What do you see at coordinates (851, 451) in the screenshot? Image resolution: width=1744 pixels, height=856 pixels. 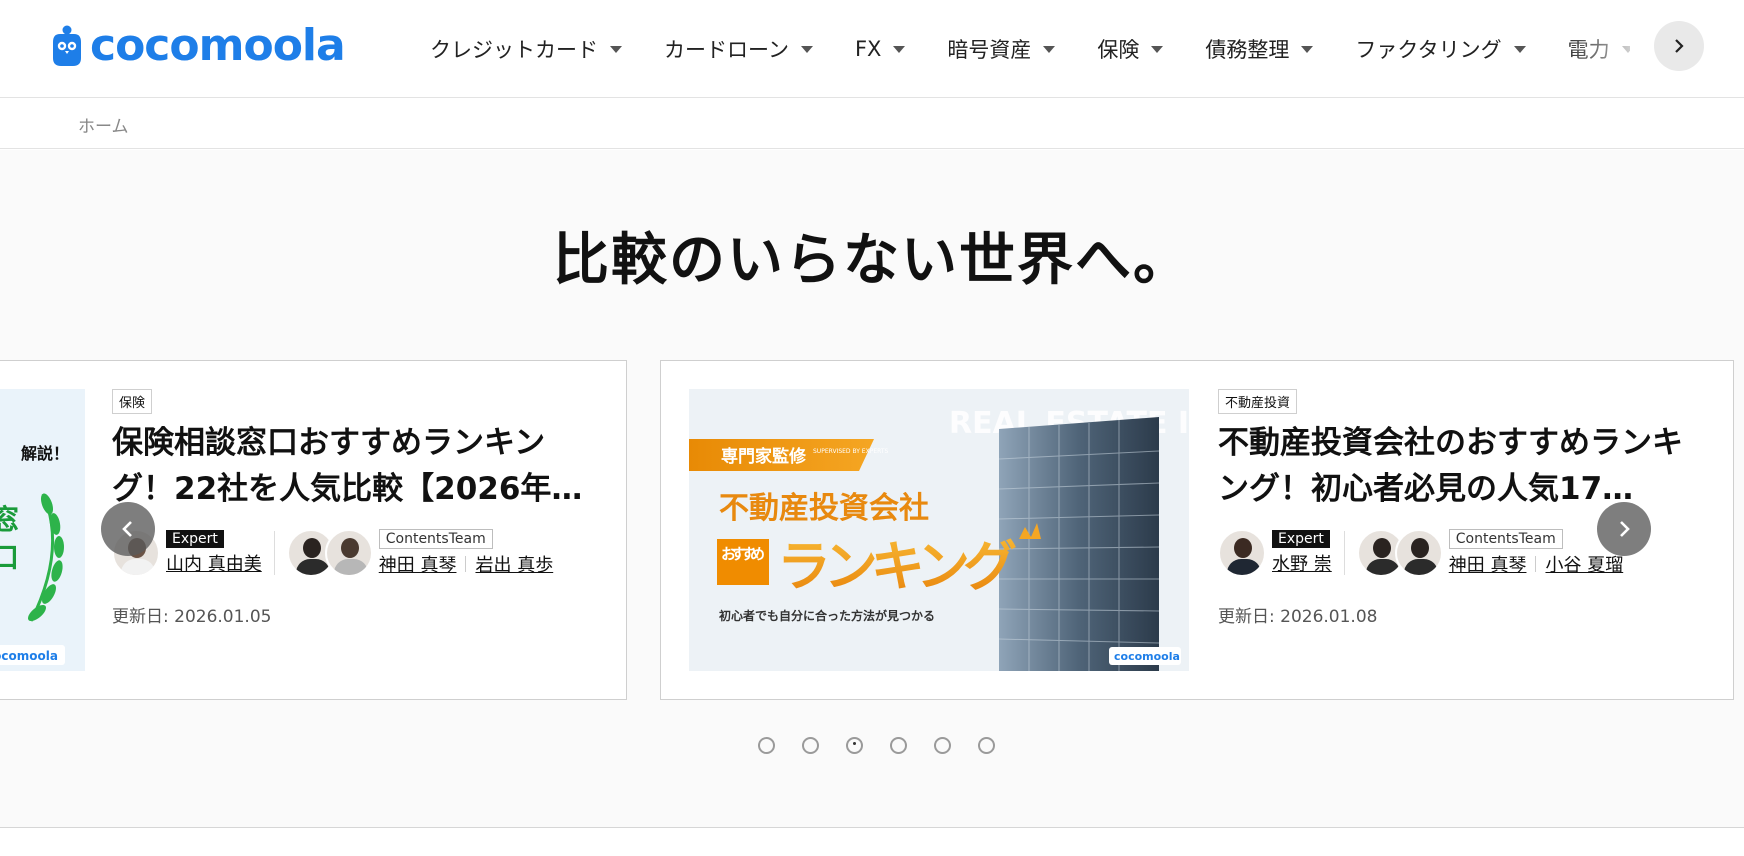 I see `thumb-ribbon-subtext: SUPERVISED BY EXPERTS` at bounding box center [851, 451].